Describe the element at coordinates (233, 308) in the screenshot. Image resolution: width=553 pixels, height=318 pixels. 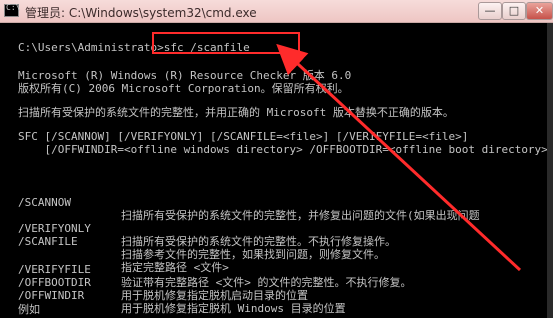
I see `option-desc: 用于脱机修复指定脱机 Windows 目录的位置` at that location.